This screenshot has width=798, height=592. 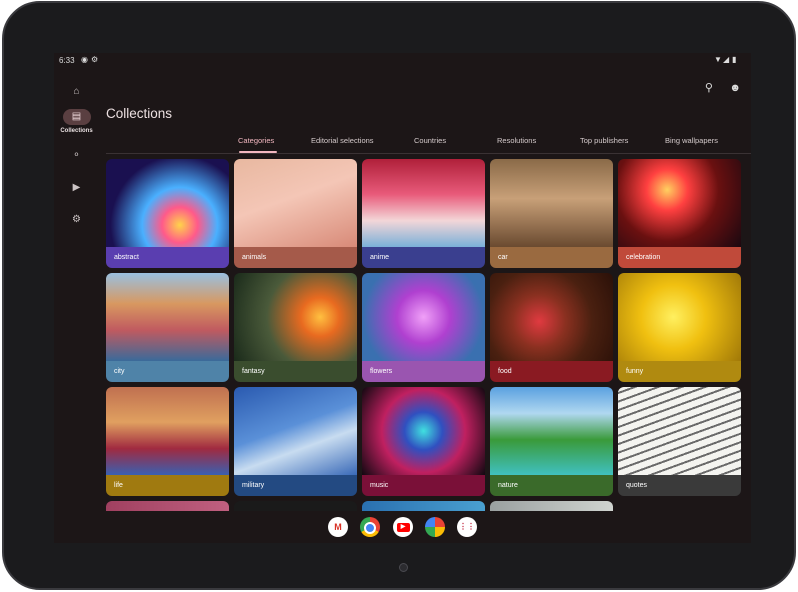 What do you see at coordinates (295, 371) in the screenshot?
I see `category-label: fantasy` at bounding box center [295, 371].